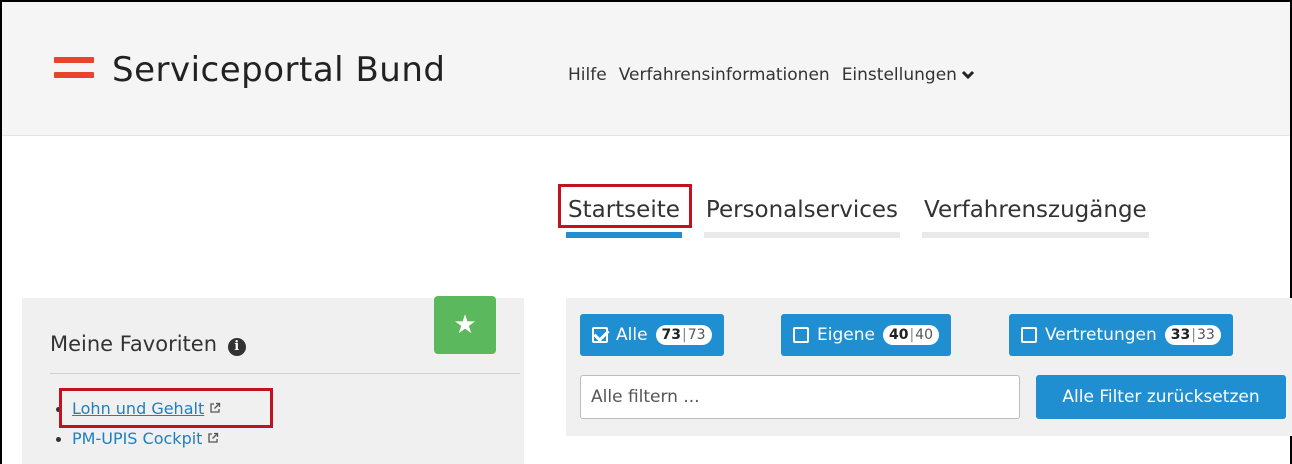 Image resolution: width=1292 pixels, height=464 pixels. Describe the element at coordinates (632, 335) in the screenshot. I see `filter-label: Alle` at that location.